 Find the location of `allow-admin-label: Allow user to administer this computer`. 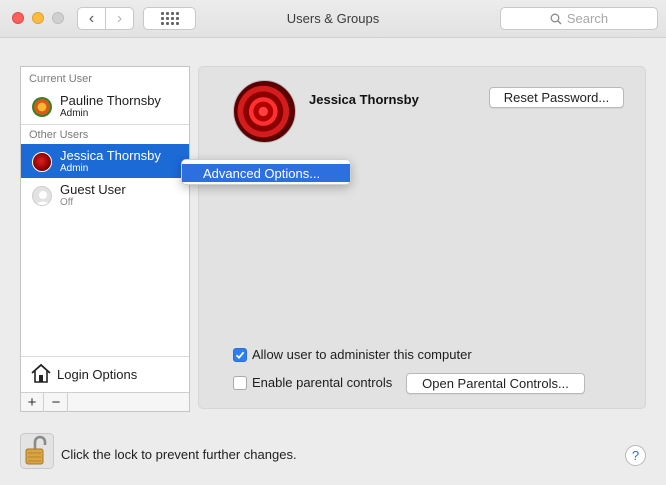

allow-admin-label: Allow user to administer this computer is located at coordinates (362, 354).